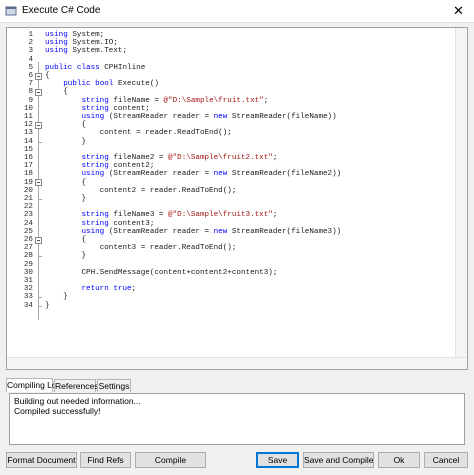 The width and height of the screenshot is (474, 475). Describe the element at coordinates (220, 215) in the screenshot. I see `string-token: @"D:\Sample\fruit3.txt"` at that location.